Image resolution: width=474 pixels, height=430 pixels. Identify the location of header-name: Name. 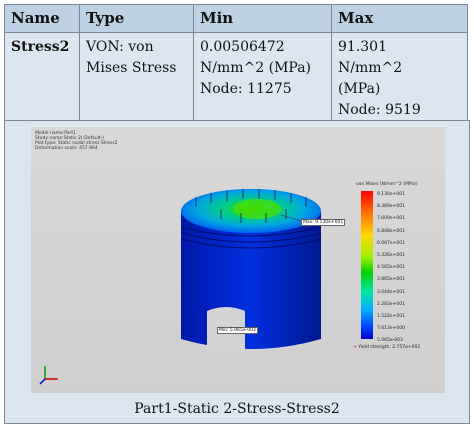
(42, 18).